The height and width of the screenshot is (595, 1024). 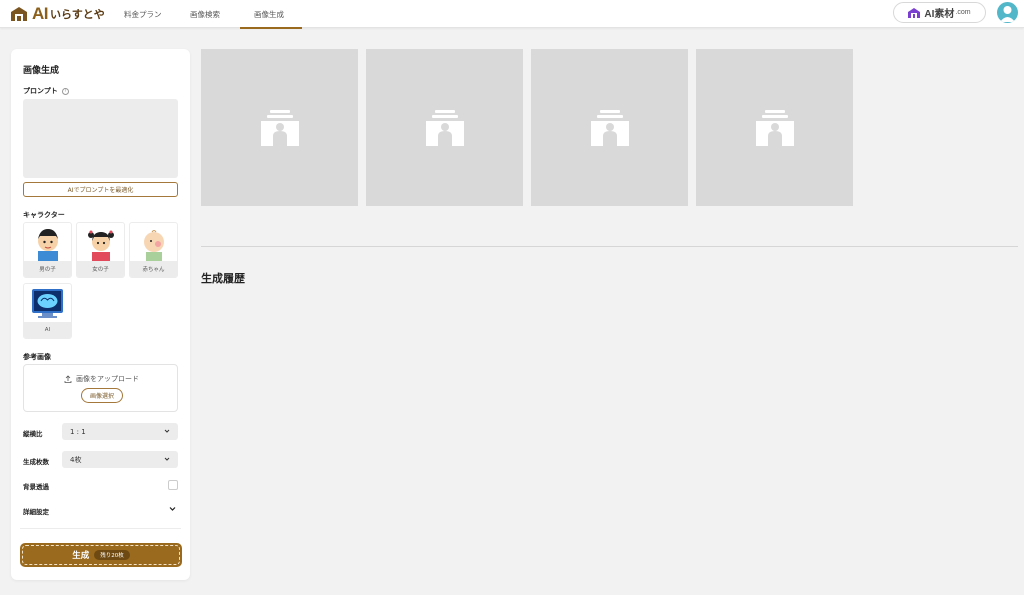 I want to click on character-name: AI, so click(x=47, y=330).